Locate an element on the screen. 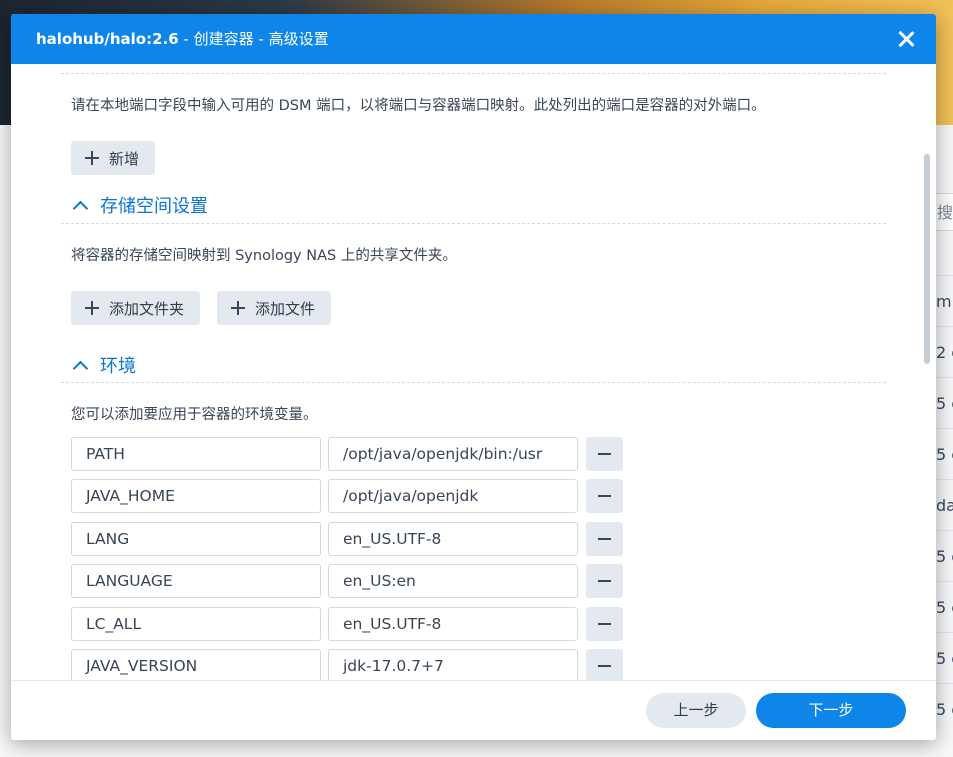  storage-description: 将容器的存储空间映射到 Synology NAS 上的共享文件夹。 is located at coordinates (264, 256).